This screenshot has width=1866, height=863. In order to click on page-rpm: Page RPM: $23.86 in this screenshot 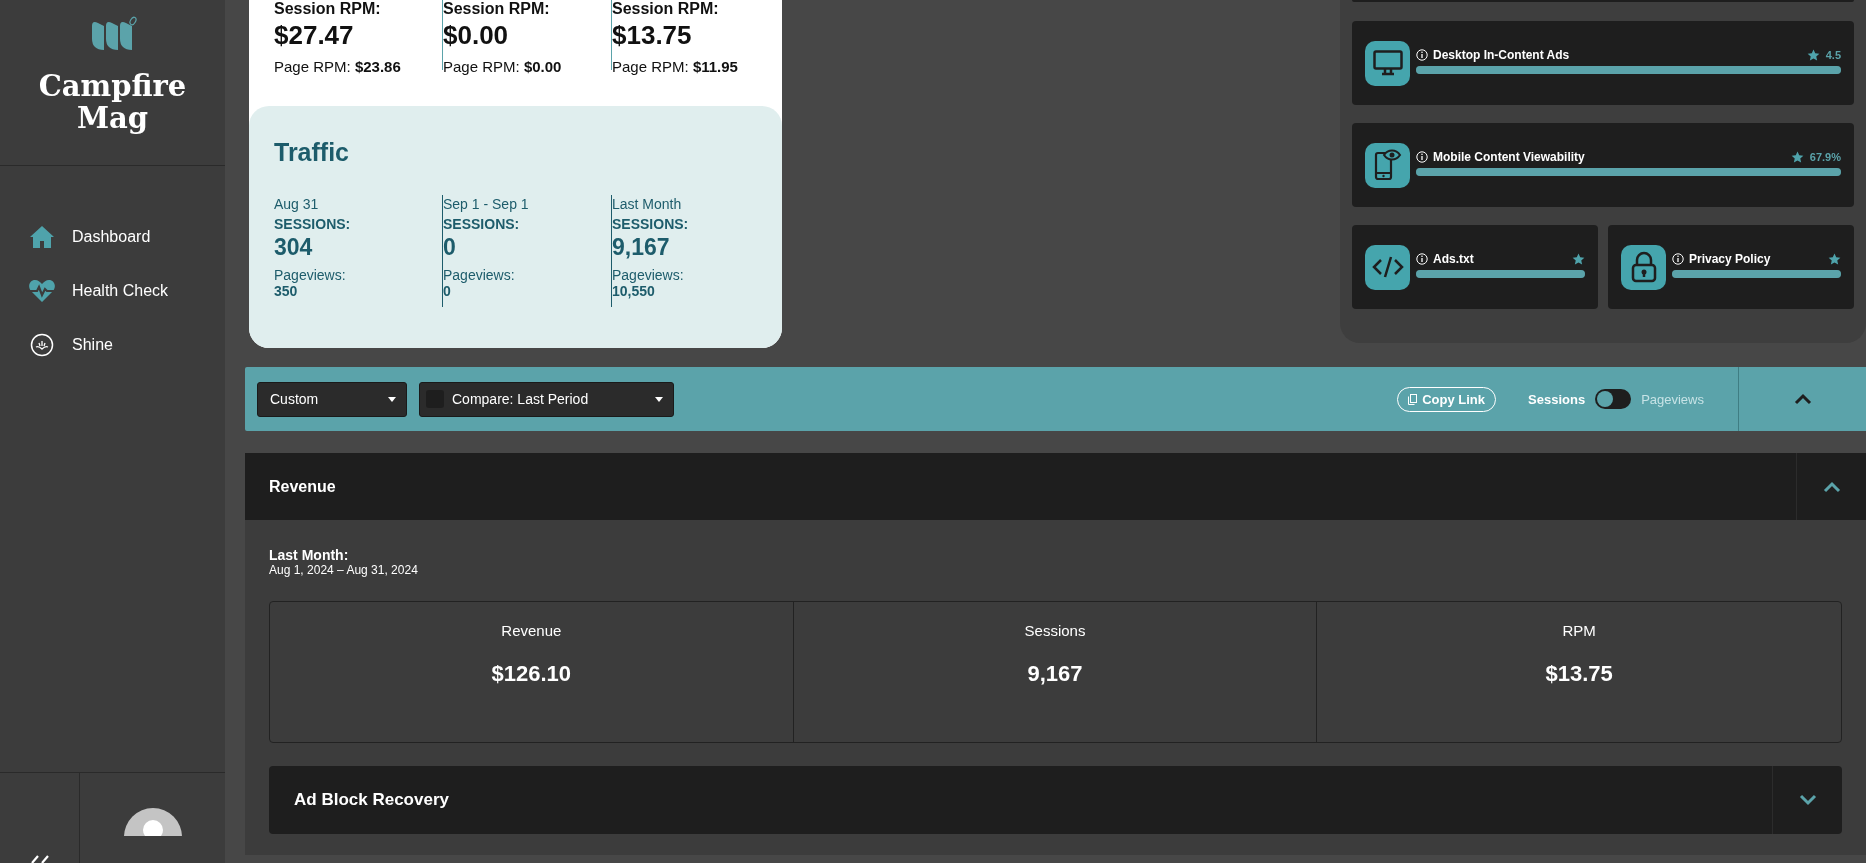, I will do `click(338, 67)`.